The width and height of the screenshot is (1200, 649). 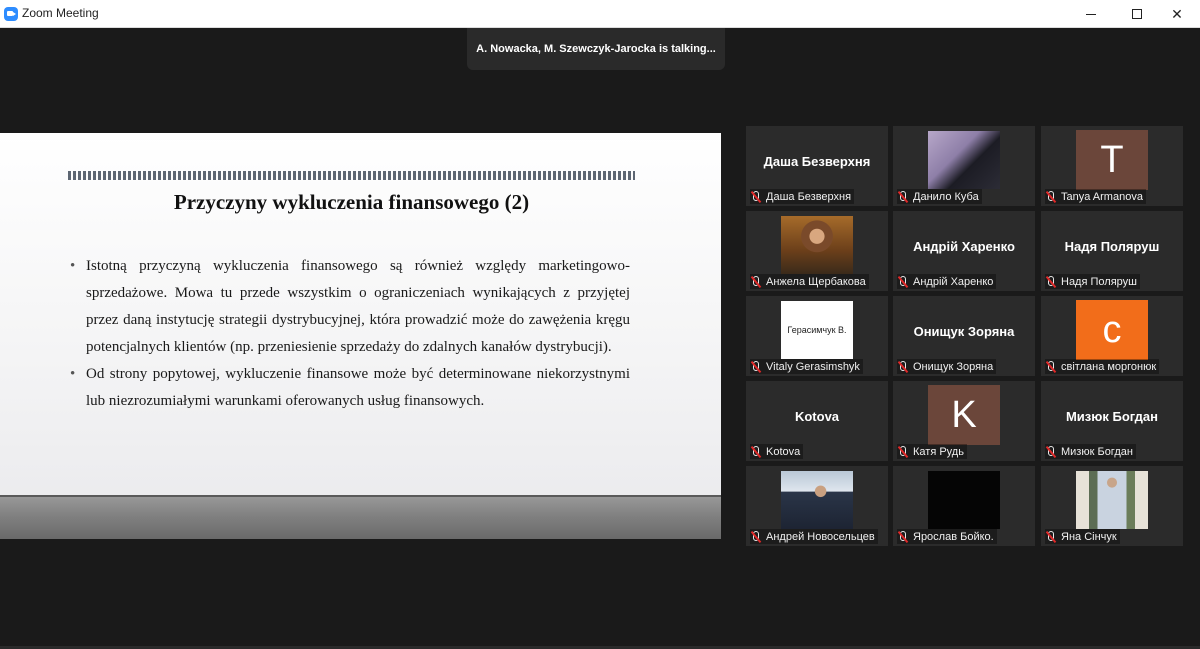 I want to click on participant-name-card: Герасимчук В., so click(x=817, y=330).